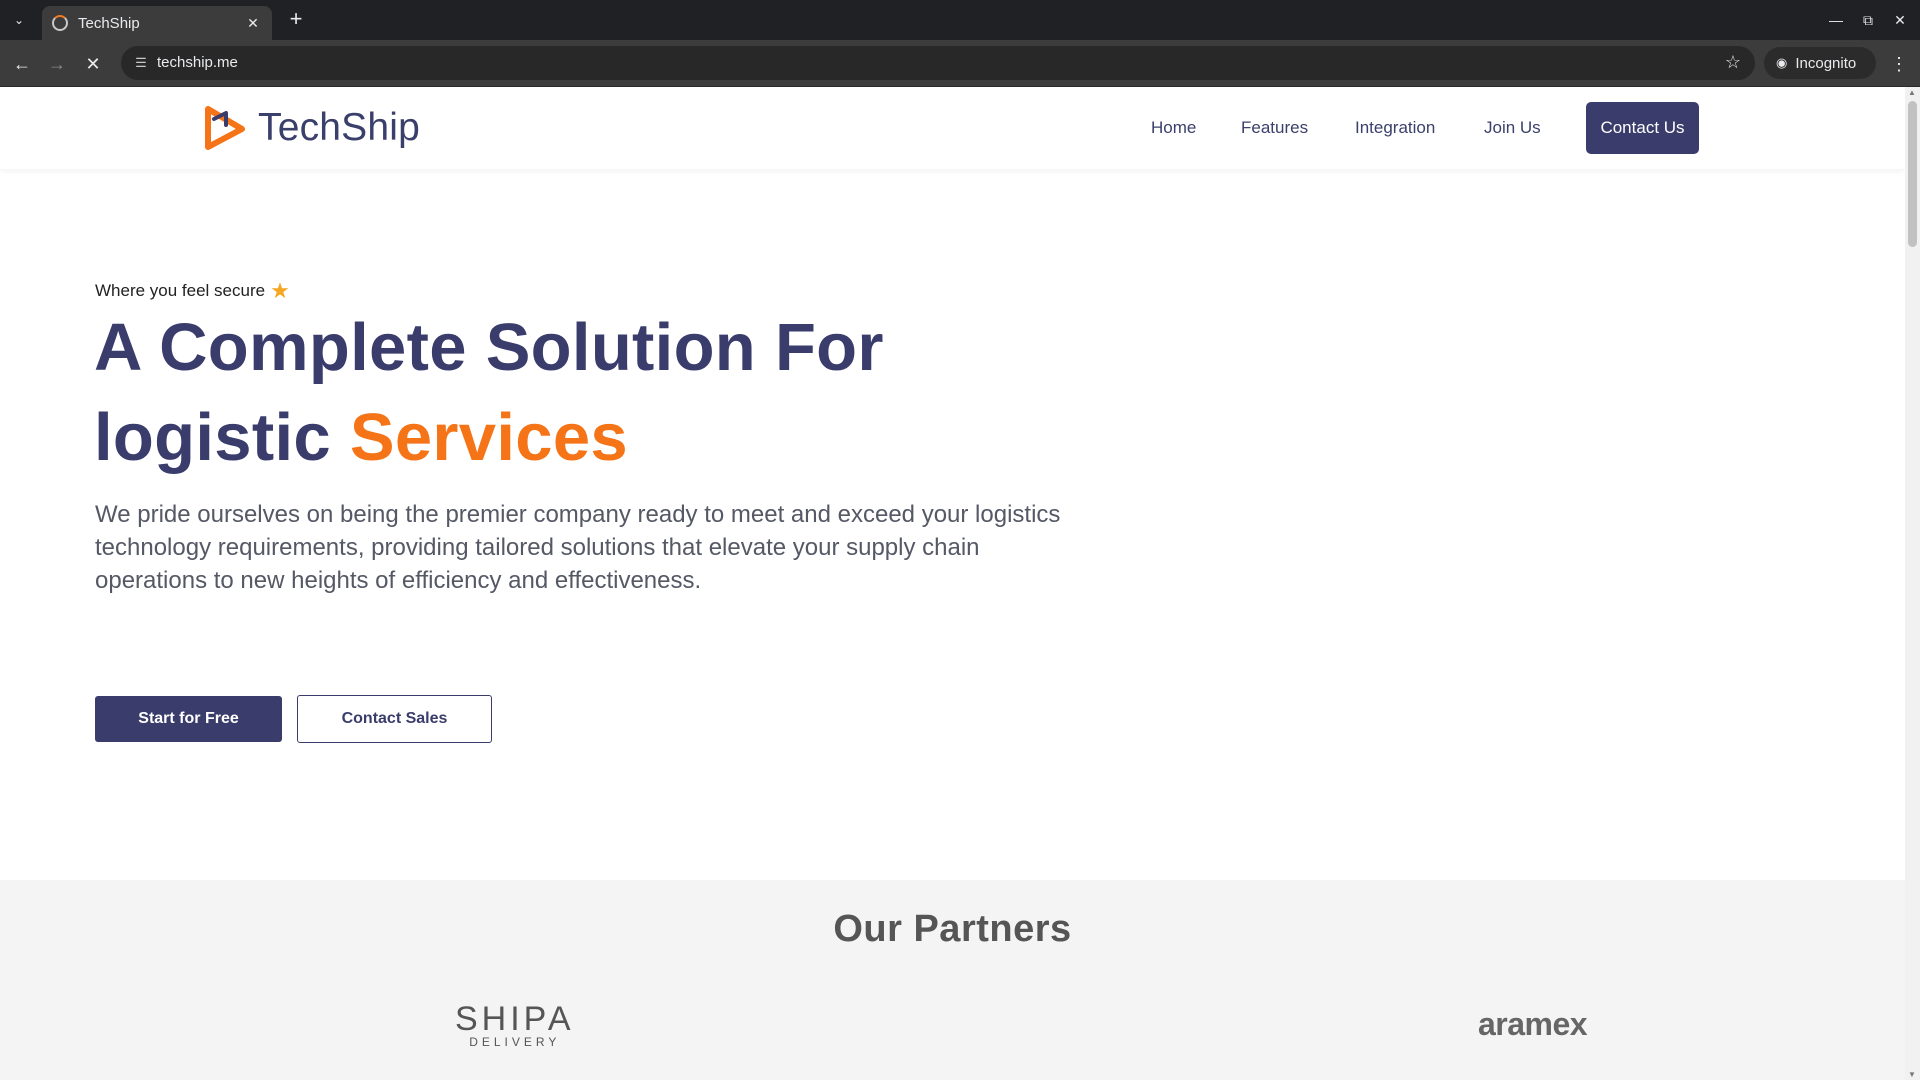 This screenshot has height=1080, width=1920. Describe the element at coordinates (1512, 128) in the screenshot. I see `nav-link-join-us: Join Us` at that location.